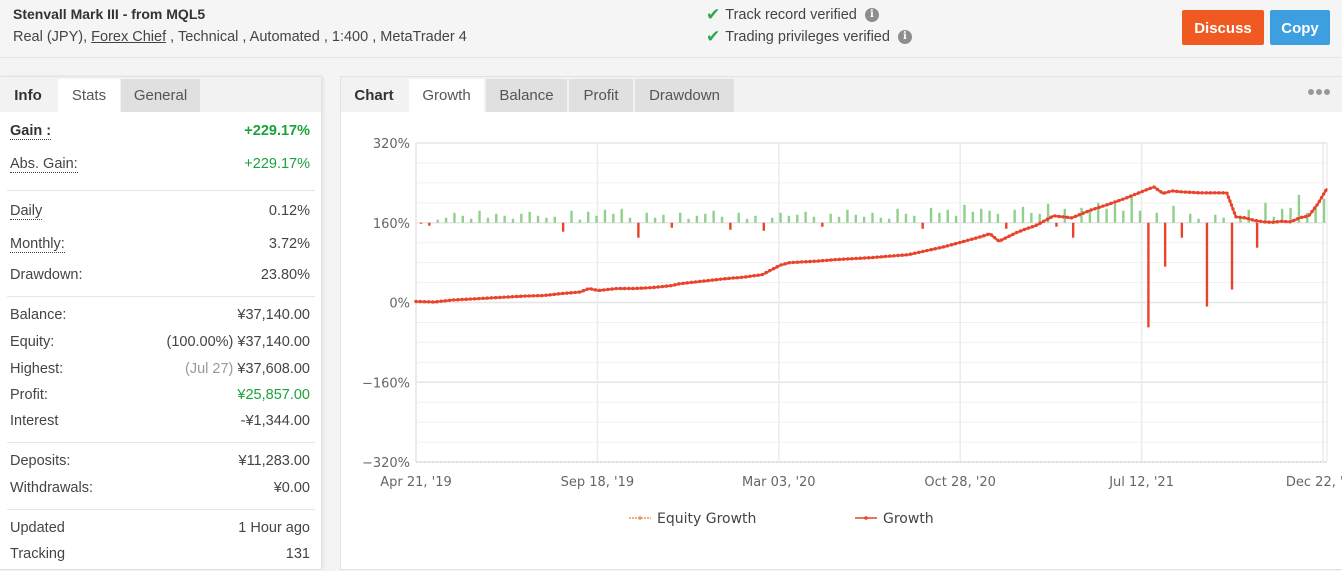 This screenshot has width=1342, height=571. Describe the element at coordinates (31, 131) in the screenshot. I see `stat-label: Gain :` at that location.